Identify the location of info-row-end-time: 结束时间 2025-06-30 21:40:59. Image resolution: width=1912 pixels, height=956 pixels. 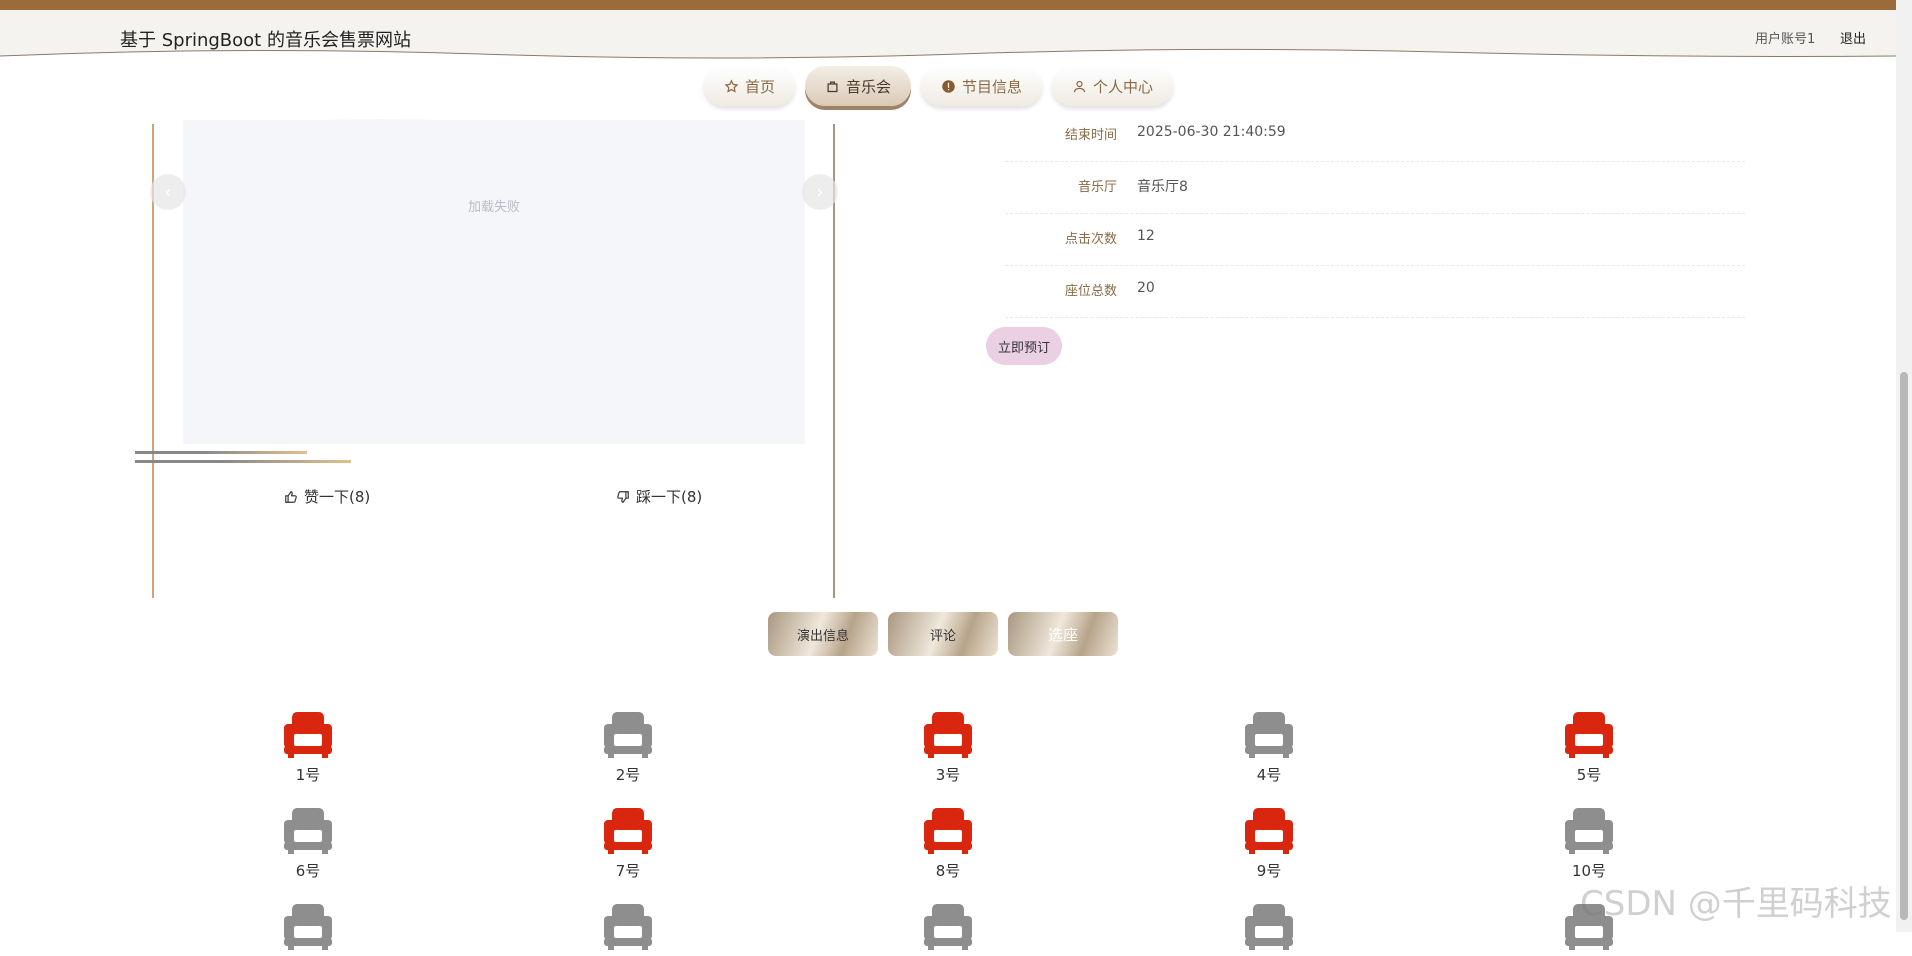
(1375, 136).